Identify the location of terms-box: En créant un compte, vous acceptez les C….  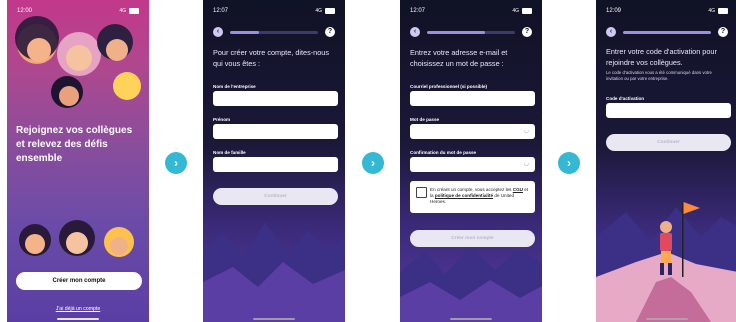
(472, 197).